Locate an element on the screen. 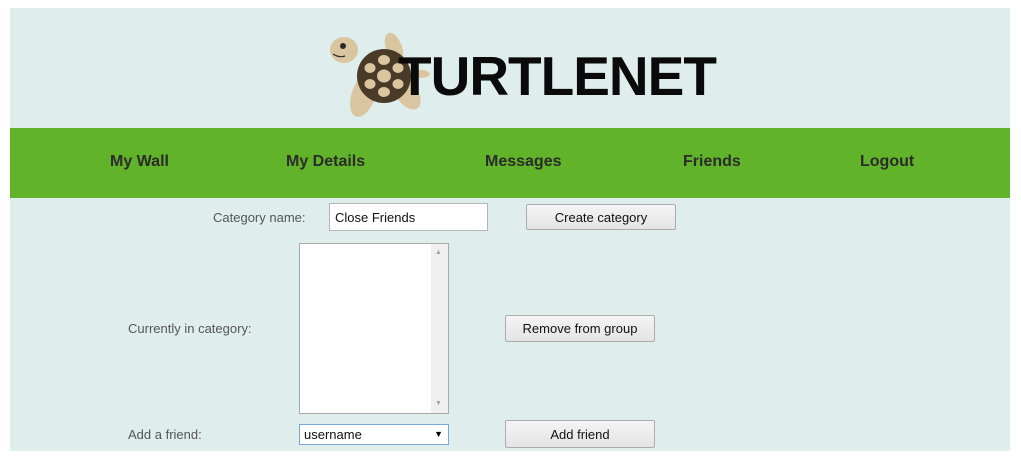  nav-item-my-details: My Details is located at coordinates (325, 163).